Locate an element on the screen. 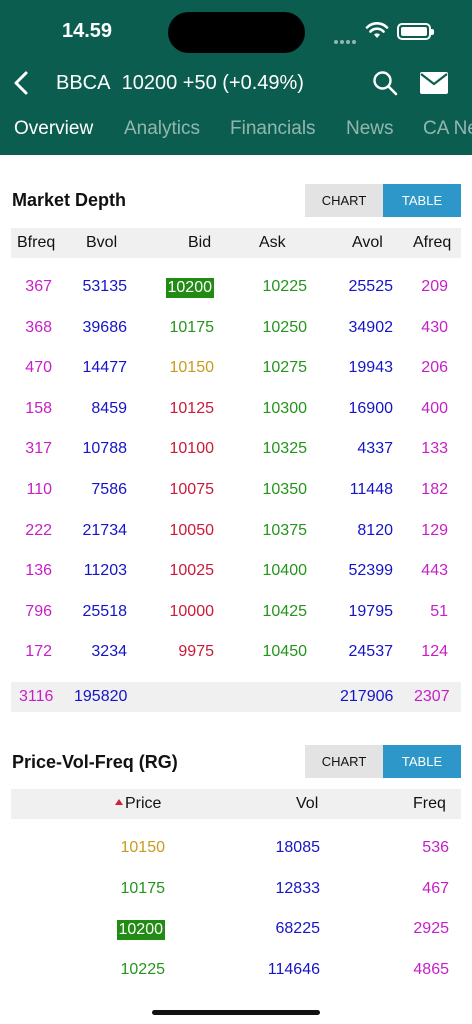 The width and height of the screenshot is (472, 1024). cell-ask: 10300 is located at coordinates (285, 409).